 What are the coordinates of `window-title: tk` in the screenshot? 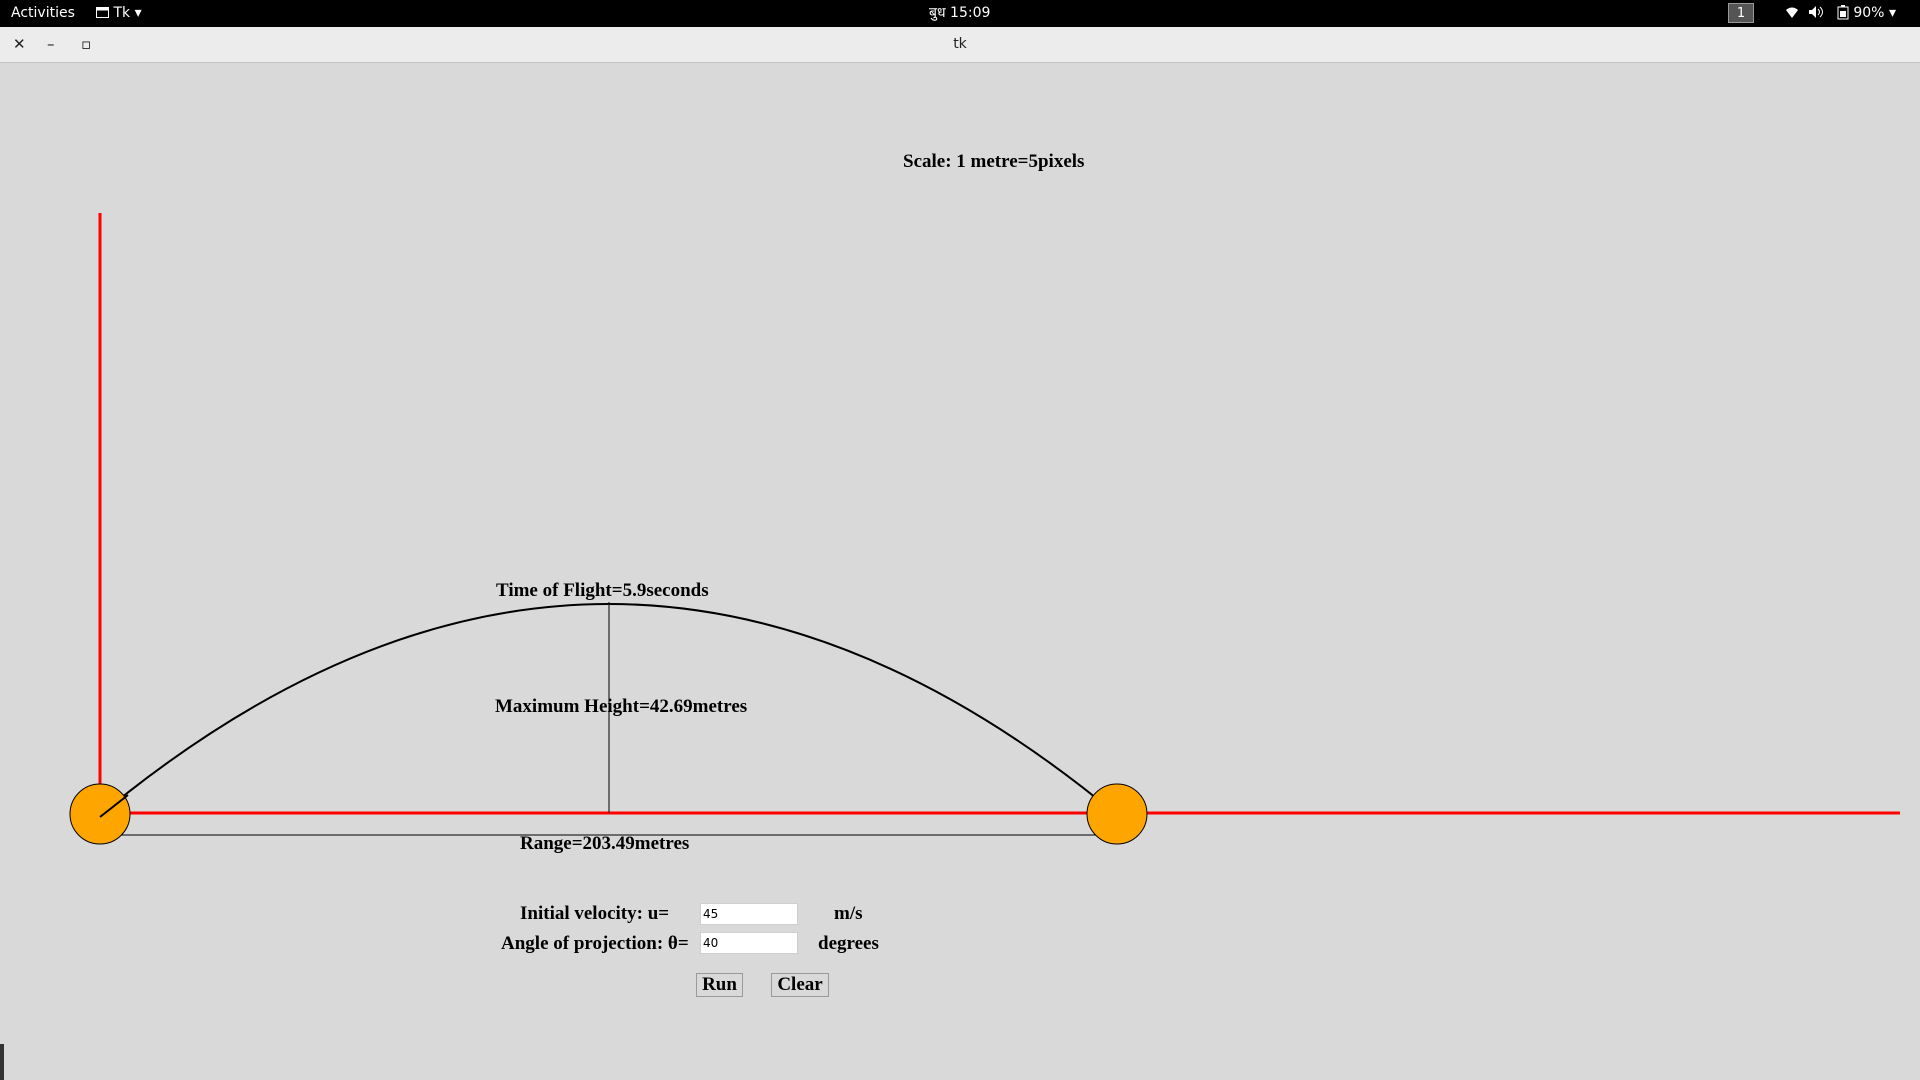 It's located at (960, 44).